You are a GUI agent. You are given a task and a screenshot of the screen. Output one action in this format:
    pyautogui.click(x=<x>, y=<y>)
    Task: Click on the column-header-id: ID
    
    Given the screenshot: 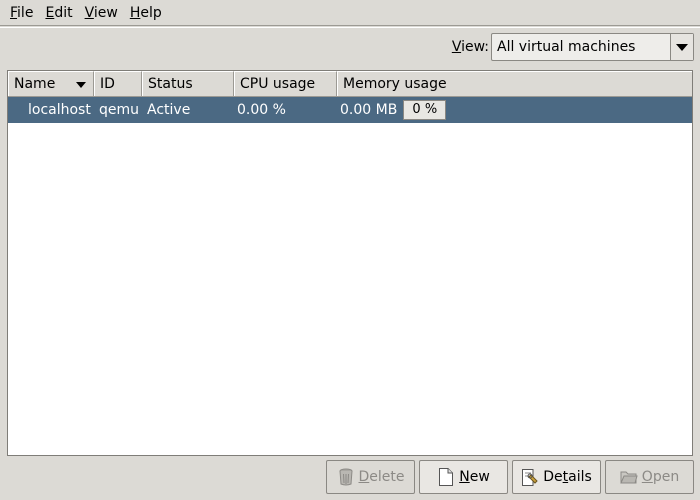 What is the action you would take?
    pyautogui.click(x=118, y=83)
    